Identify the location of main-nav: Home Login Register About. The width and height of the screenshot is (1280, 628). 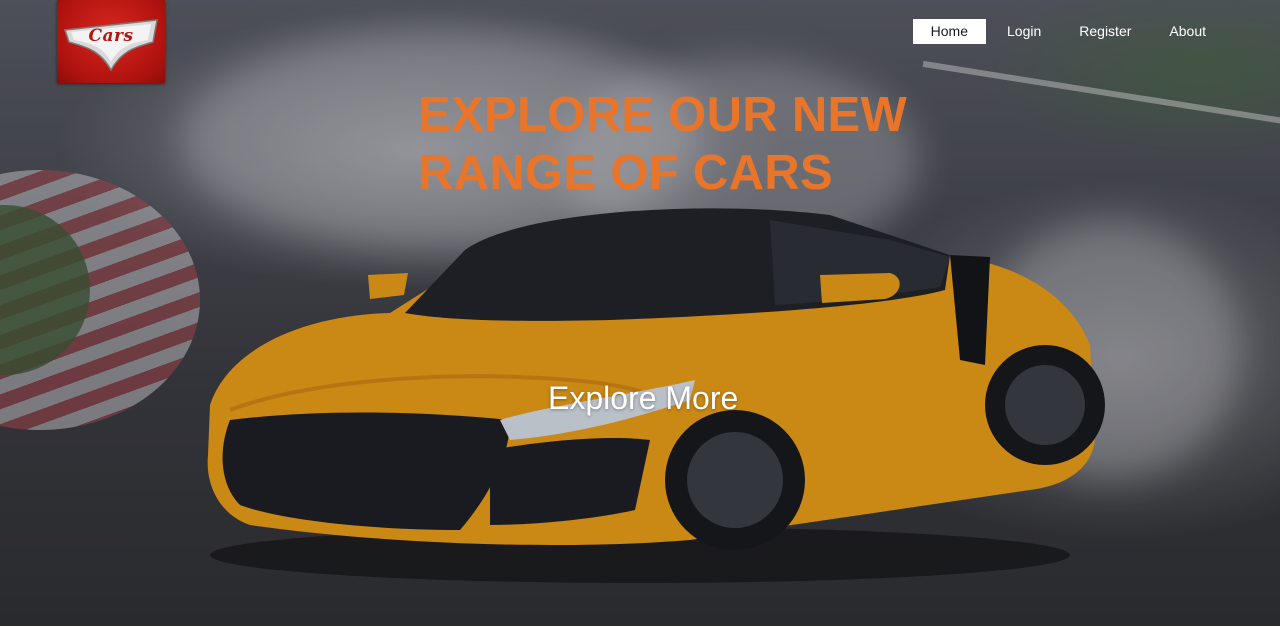
(1068, 31).